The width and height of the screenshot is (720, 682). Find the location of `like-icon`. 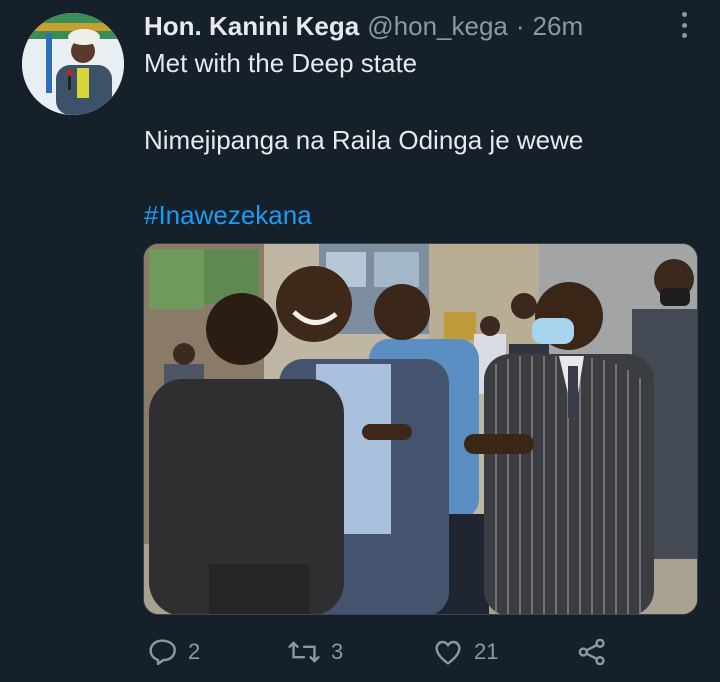

like-icon is located at coordinates (448, 652).